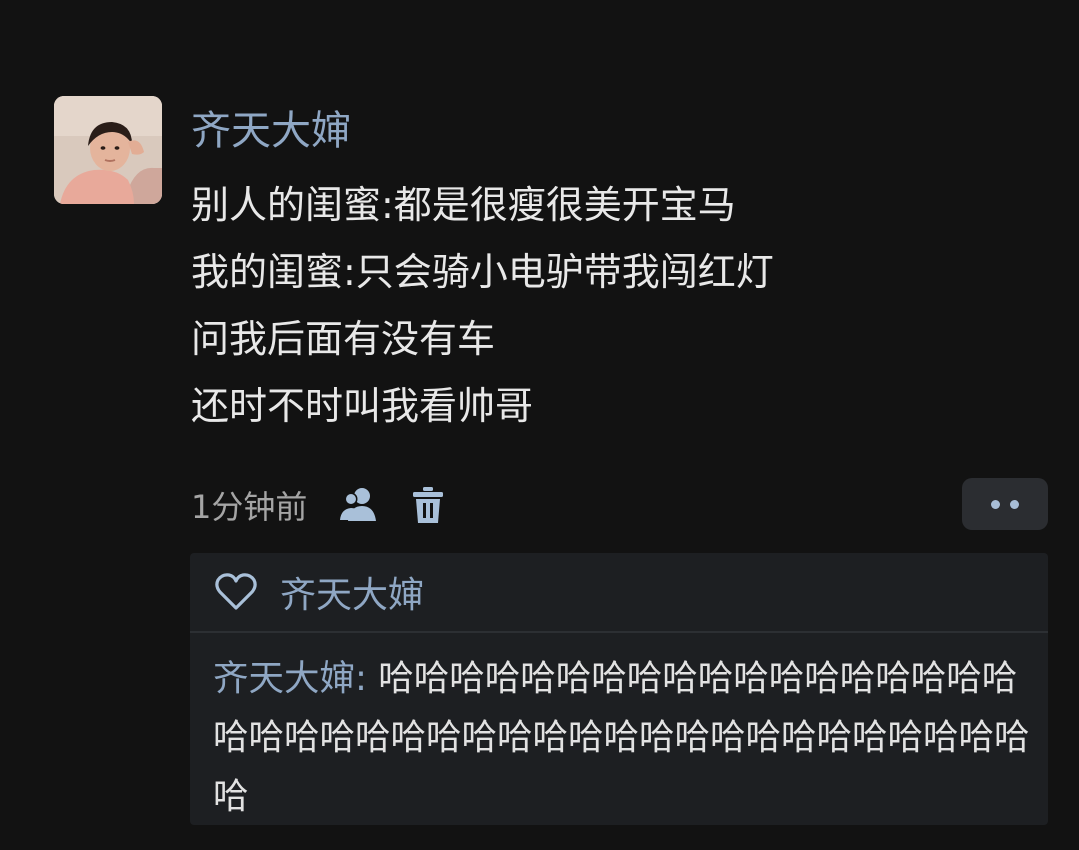 This screenshot has height=850, width=1079. What do you see at coordinates (482, 272) in the screenshot?
I see `post-body-line: 我的闺蜜:只会骑小电驴带我闯红灯` at bounding box center [482, 272].